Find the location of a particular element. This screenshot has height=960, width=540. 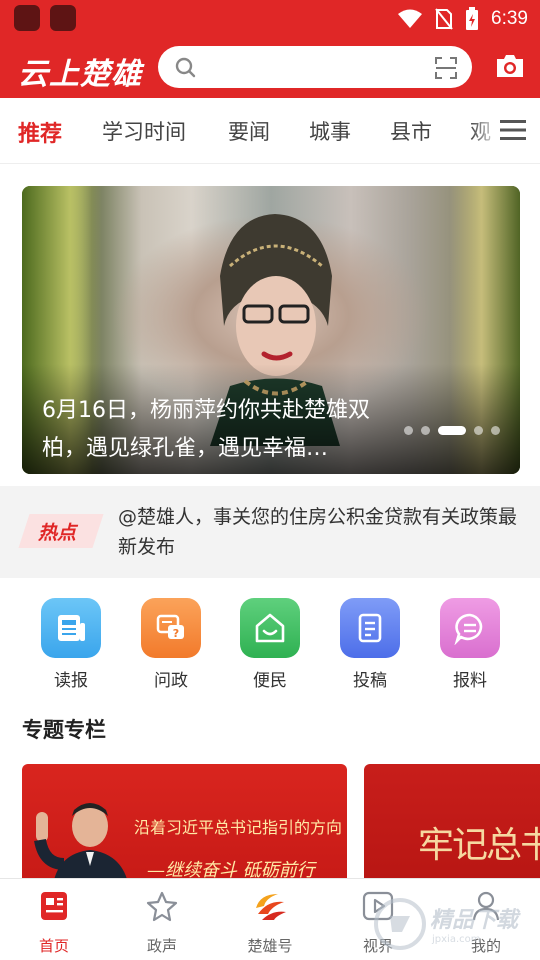

nav-policy: 政声 is located at coordinates (162, 922).